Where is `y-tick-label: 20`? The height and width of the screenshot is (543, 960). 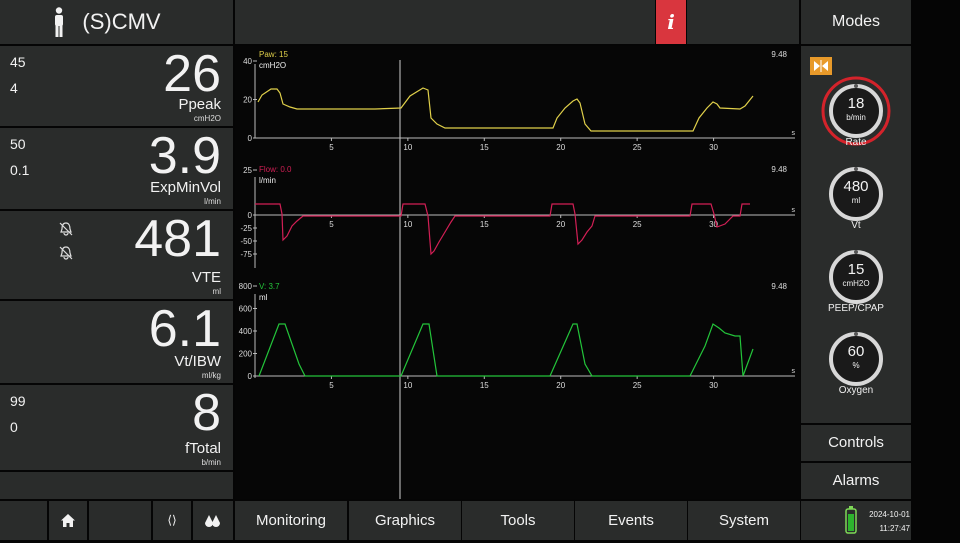
y-tick-label: 20 is located at coordinates (247, 100).